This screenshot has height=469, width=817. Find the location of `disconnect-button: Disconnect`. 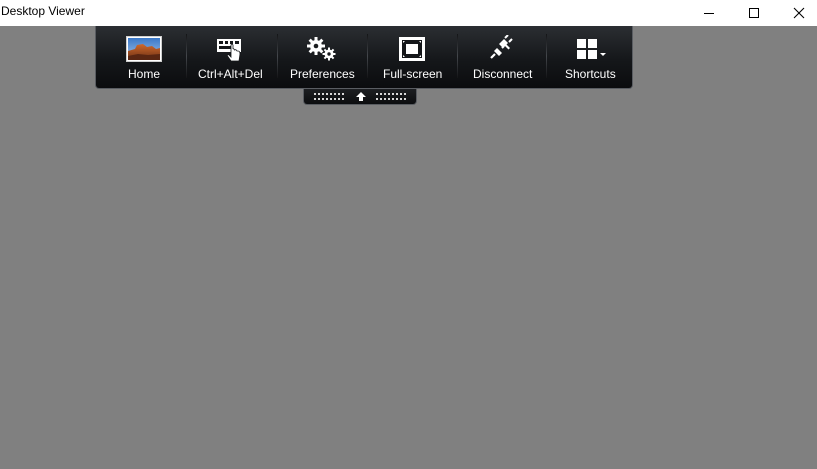

disconnect-button: Disconnect is located at coordinates (502, 56).